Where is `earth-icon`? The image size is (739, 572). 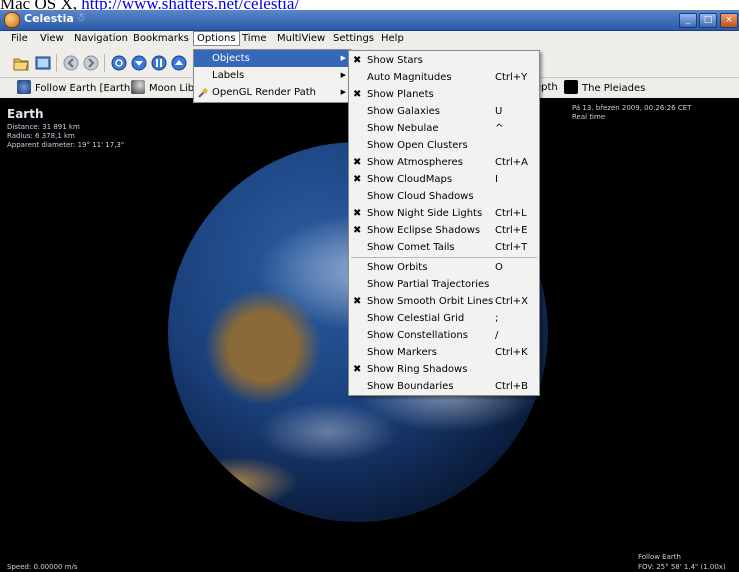 earth-icon is located at coordinates (24, 87).